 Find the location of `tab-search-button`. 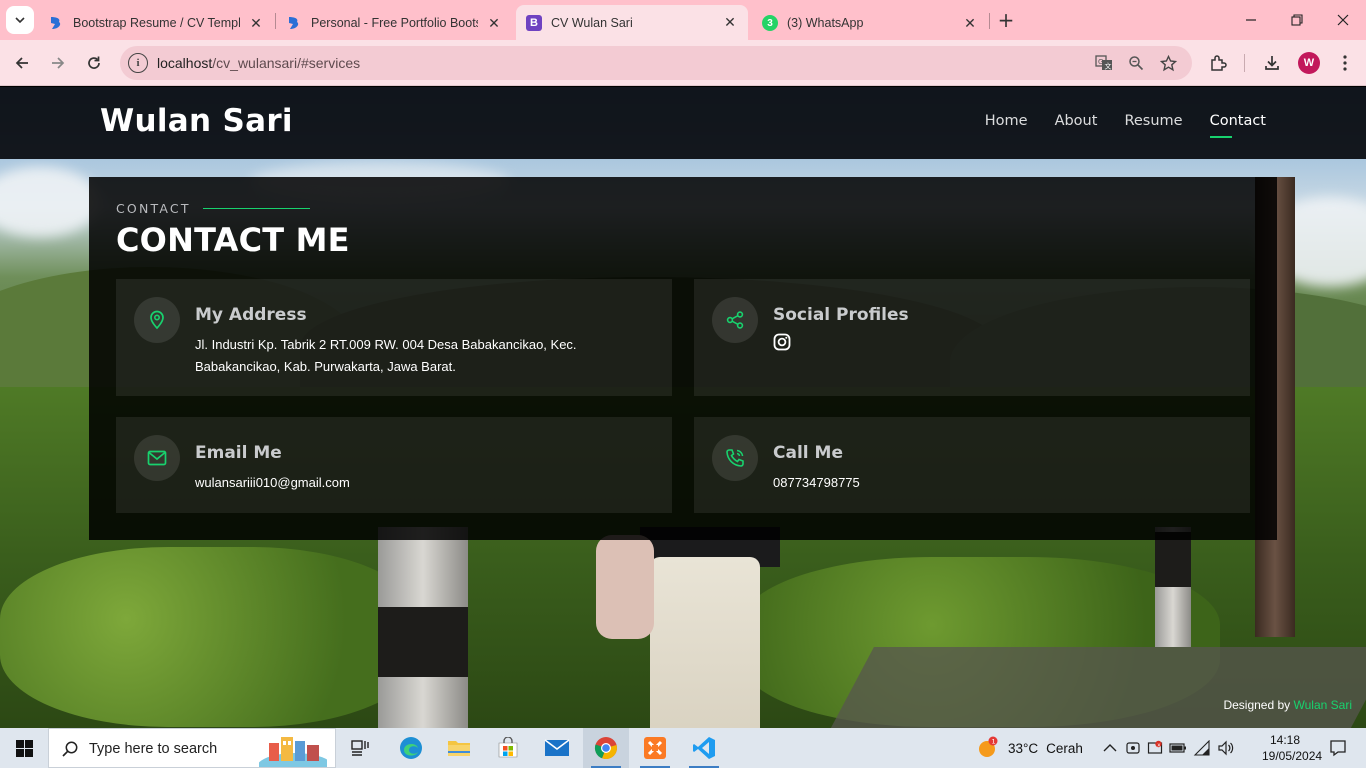

tab-search-button is located at coordinates (20, 20).